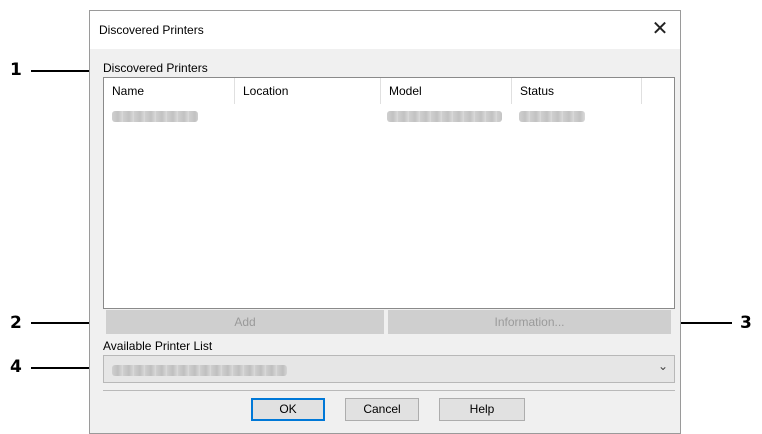  Describe the element at coordinates (155, 68) in the screenshot. I see `discovered-printers-label: Discovered Printers` at that location.